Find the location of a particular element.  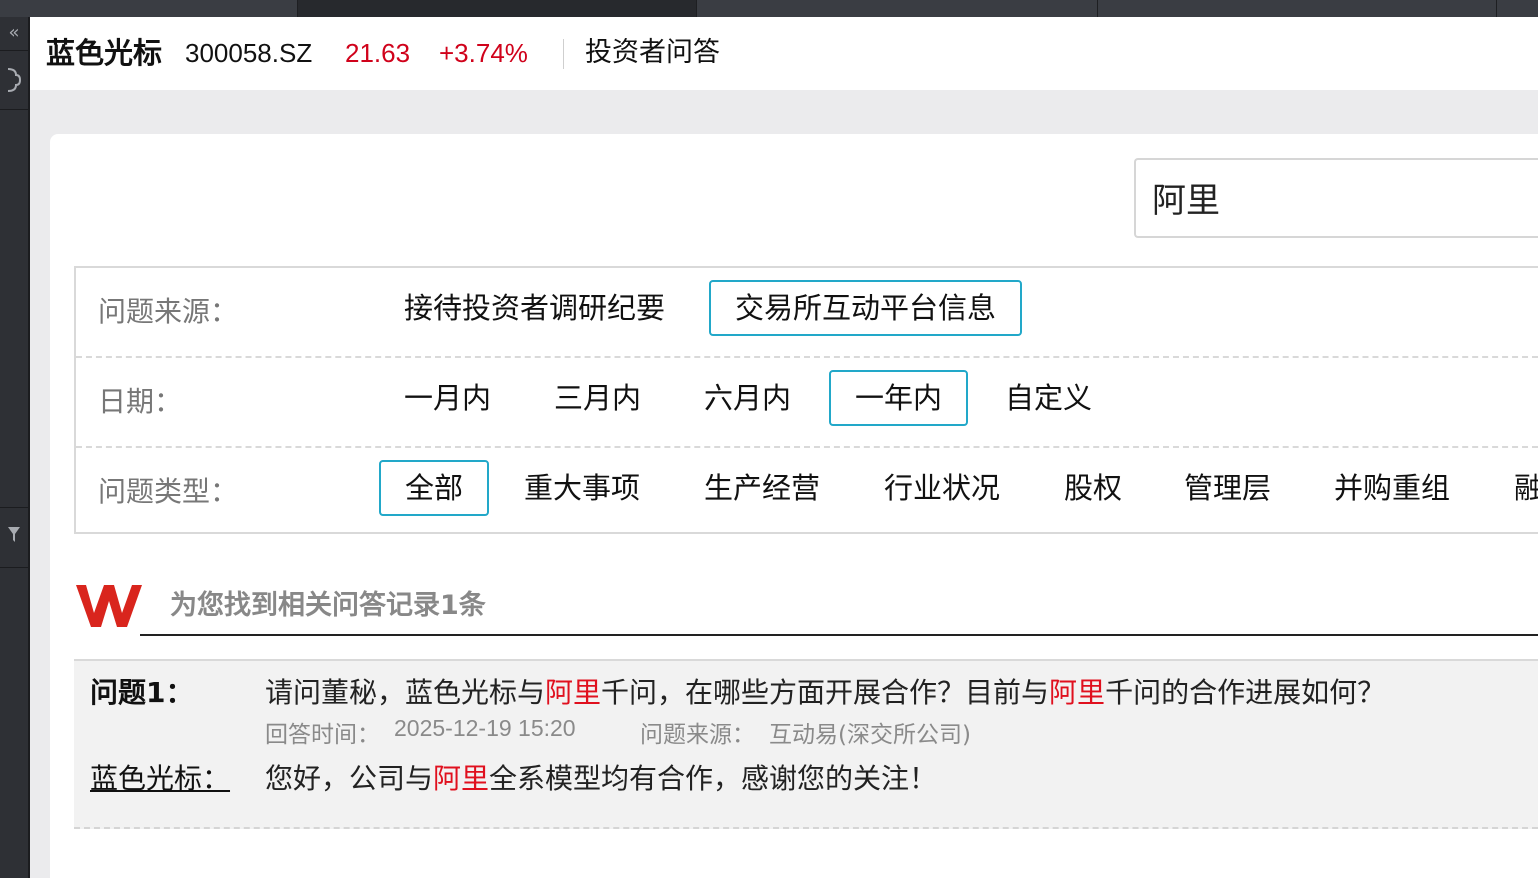

result-divider is located at coordinates (839, 635).